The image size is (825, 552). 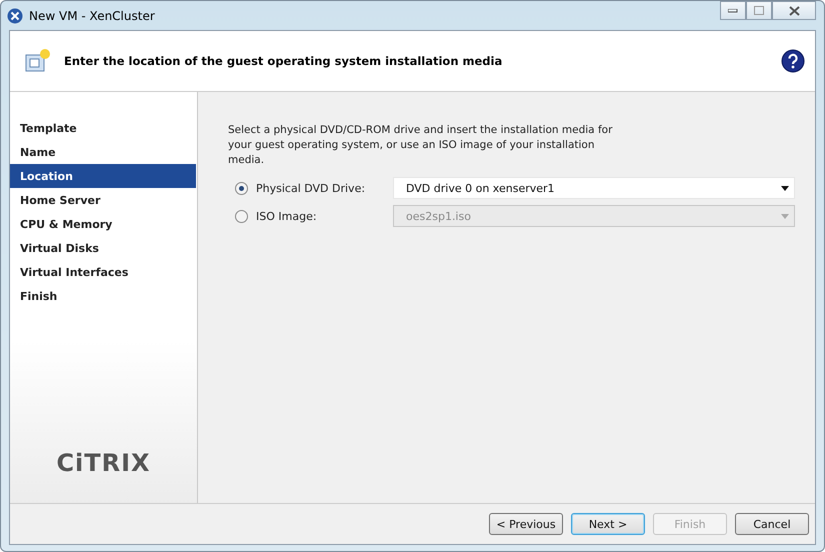 What do you see at coordinates (759, 10) in the screenshot?
I see `maximize-icon` at bounding box center [759, 10].